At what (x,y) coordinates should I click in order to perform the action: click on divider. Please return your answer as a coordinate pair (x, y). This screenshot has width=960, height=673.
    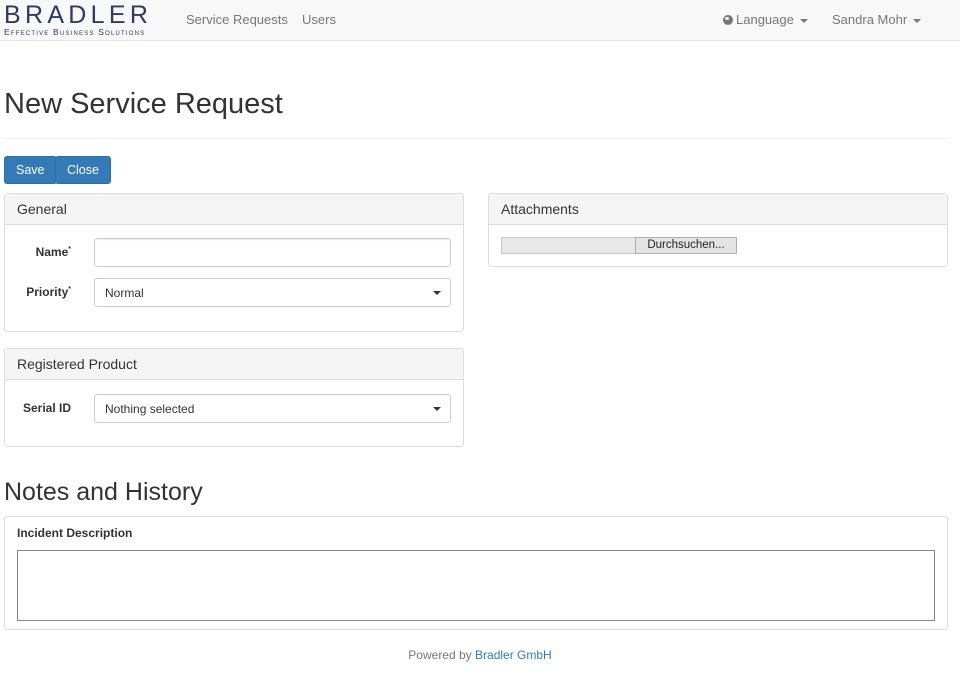
    Looking at the image, I should click on (476, 138).